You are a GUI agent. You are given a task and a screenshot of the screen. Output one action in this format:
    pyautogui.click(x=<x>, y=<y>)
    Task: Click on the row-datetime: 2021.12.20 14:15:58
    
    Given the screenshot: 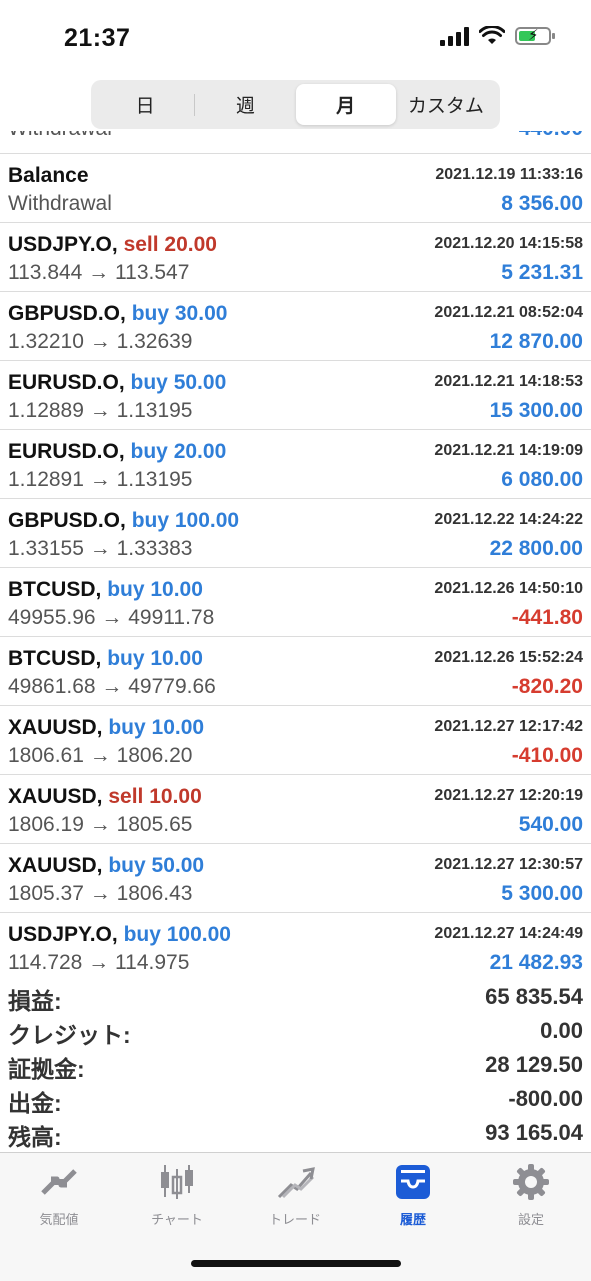 What is the action you would take?
    pyautogui.click(x=508, y=243)
    